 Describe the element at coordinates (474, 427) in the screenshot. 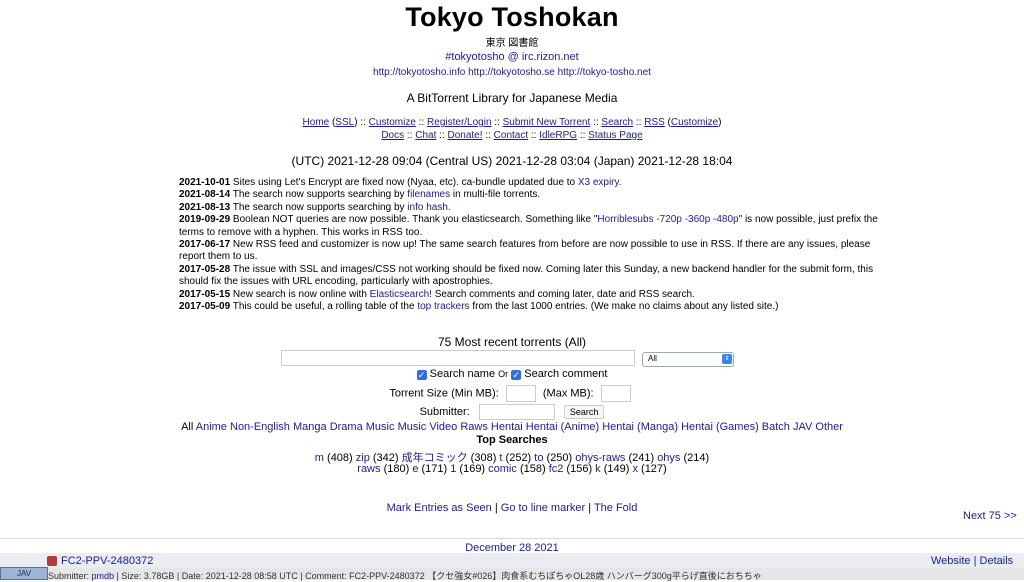

I see `category-raws: Raws` at that location.